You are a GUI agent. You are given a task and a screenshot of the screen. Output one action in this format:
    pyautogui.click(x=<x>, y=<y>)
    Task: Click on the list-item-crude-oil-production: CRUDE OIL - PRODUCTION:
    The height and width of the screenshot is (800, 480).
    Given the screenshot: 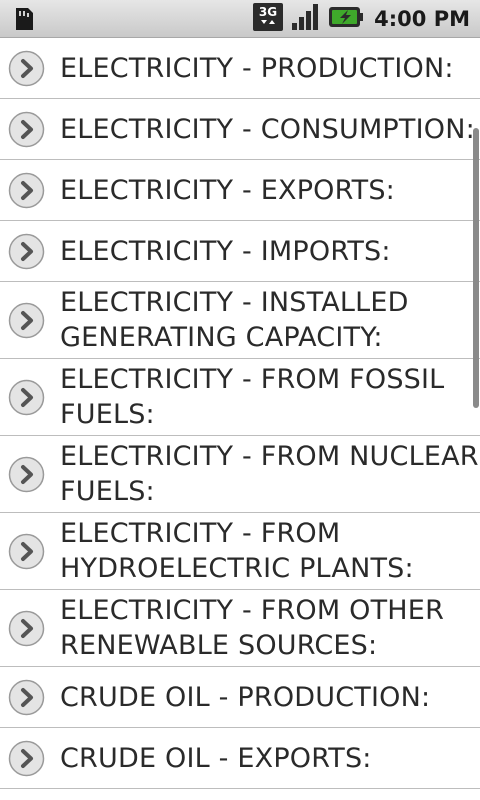 What is the action you would take?
    pyautogui.click(x=240, y=697)
    